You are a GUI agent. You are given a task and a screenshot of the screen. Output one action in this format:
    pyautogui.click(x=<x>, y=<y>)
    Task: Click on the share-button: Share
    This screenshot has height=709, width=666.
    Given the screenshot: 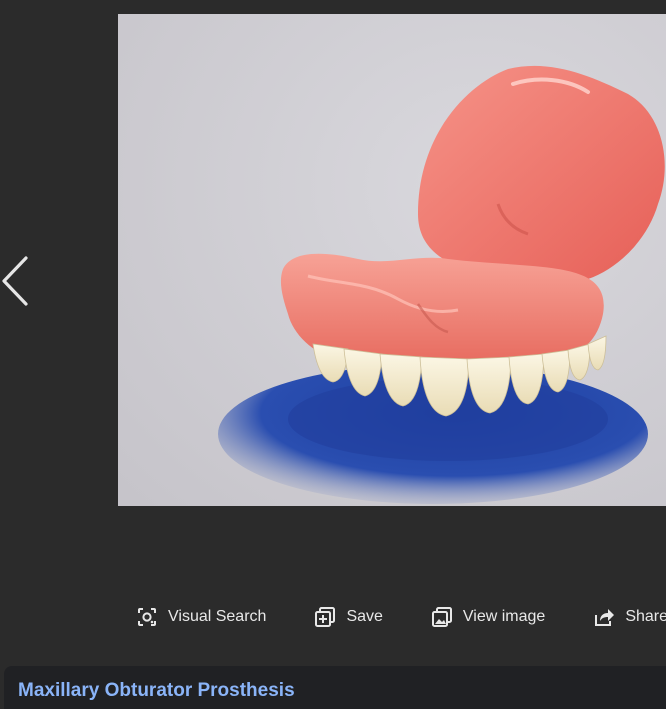 What is the action you would take?
    pyautogui.click(x=629, y=617)
    